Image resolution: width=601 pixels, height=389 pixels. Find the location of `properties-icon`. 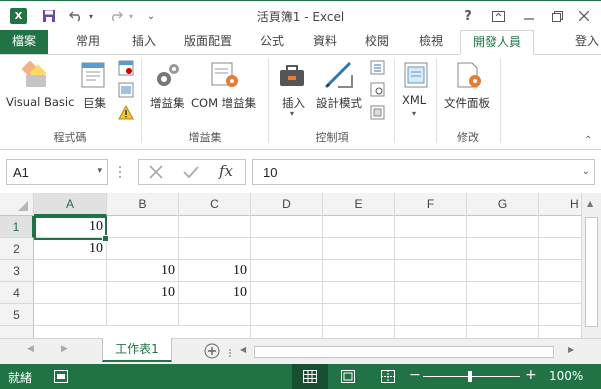

properties-icon is located at coordinates (377, 69).